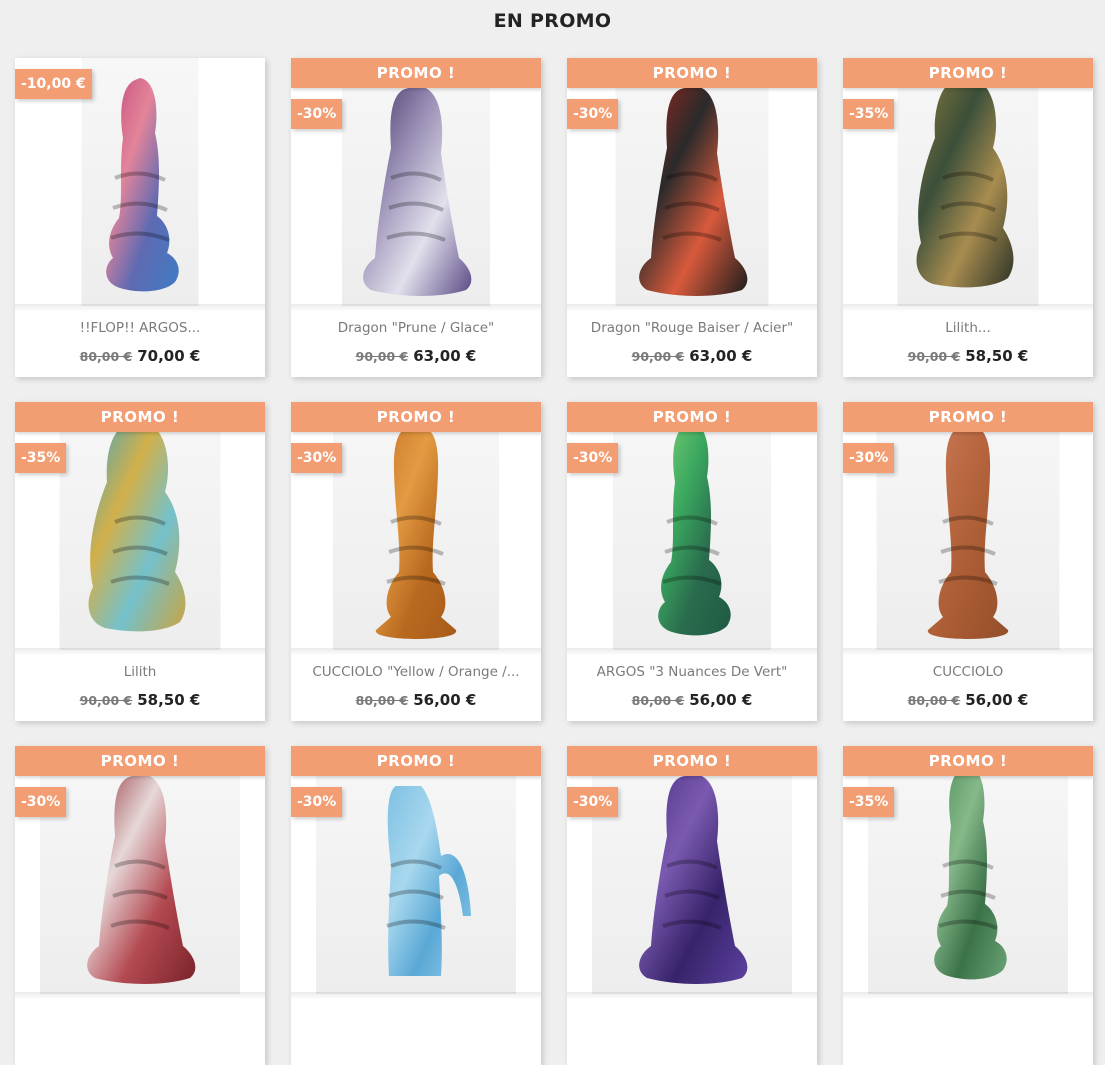 This screenshot has height=1065, width=1105. I want to click on product-prices: 80,00 € 70,00 €, so click(140, 355).